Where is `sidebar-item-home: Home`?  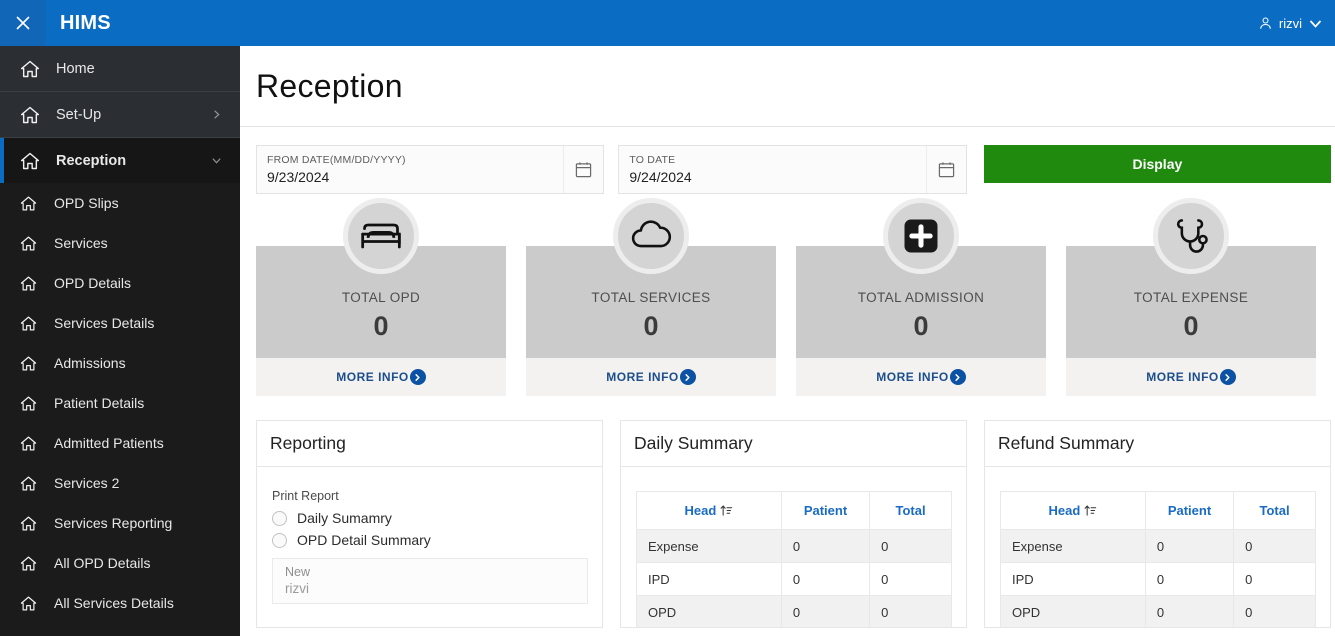
sidebar-item-home: Home is located at coordinates (120, 68).